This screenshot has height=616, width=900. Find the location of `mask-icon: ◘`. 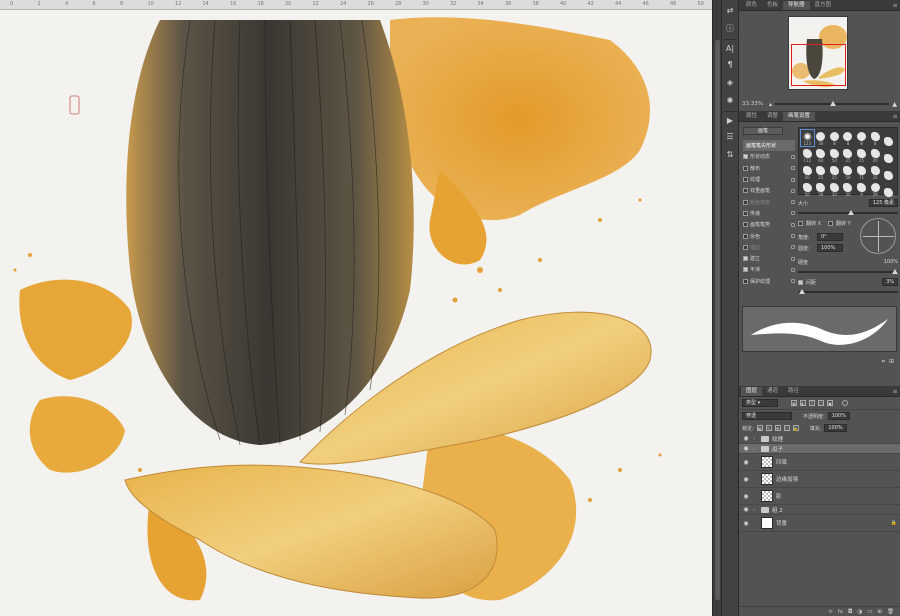

mask-icon: ◘ is located at coordinates (850, 612).